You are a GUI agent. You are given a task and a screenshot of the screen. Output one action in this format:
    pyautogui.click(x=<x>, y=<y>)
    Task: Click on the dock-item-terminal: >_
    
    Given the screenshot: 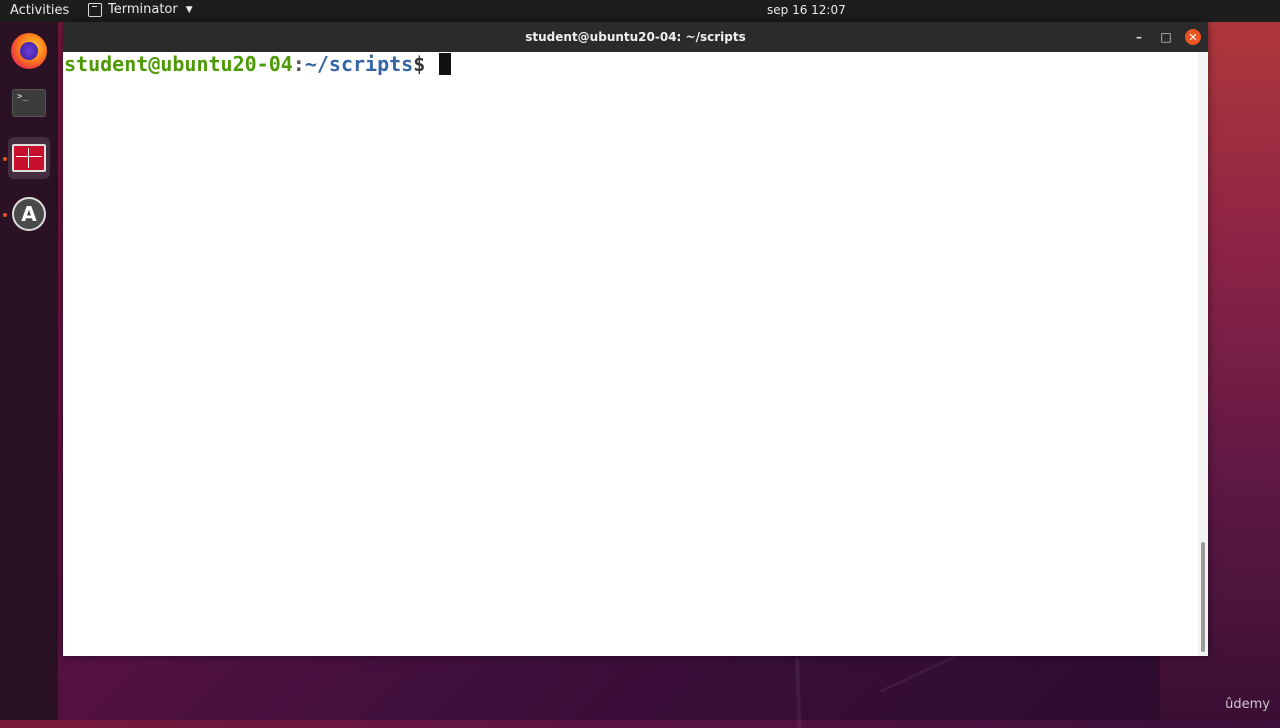 What is the action you would take?
    pyautogui.click(x=29, y=103)
    